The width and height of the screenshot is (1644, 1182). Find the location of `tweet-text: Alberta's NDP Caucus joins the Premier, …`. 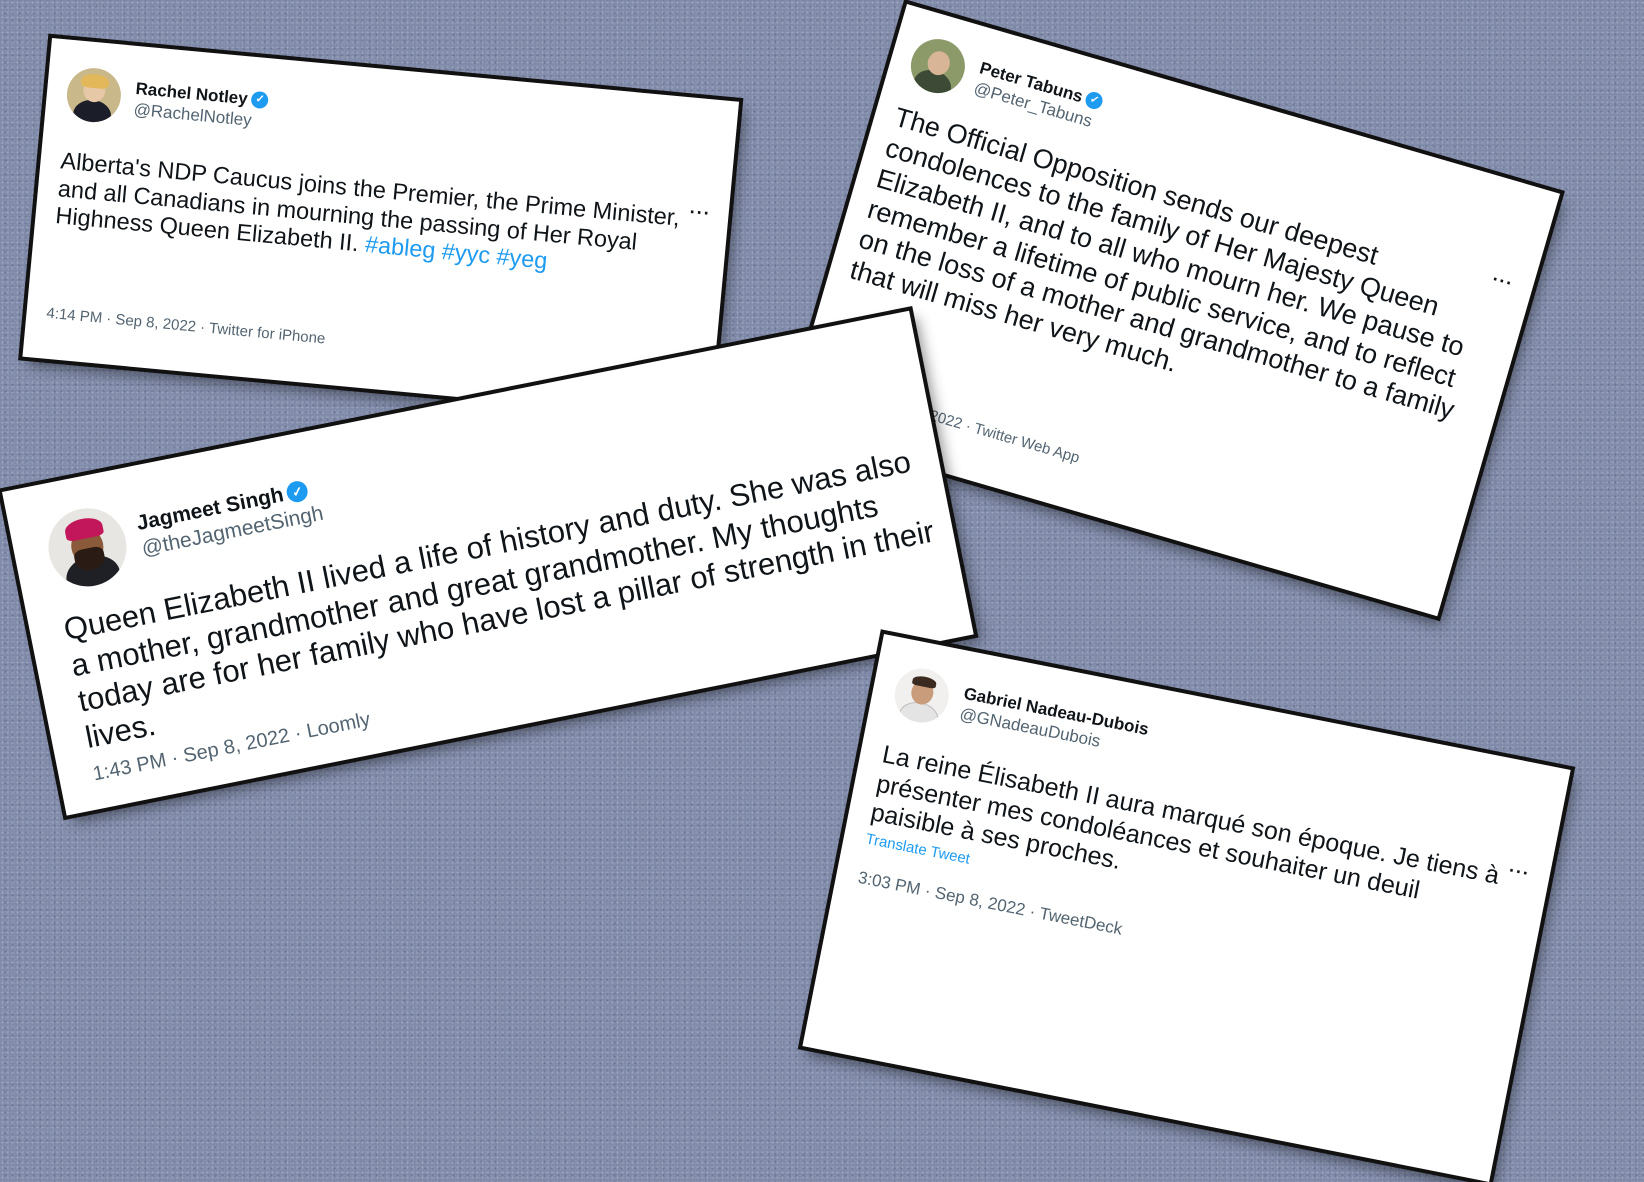

tweet-text: Alberta's NDP Caucus joins the Premier, … is located at coordinates (368, 211).